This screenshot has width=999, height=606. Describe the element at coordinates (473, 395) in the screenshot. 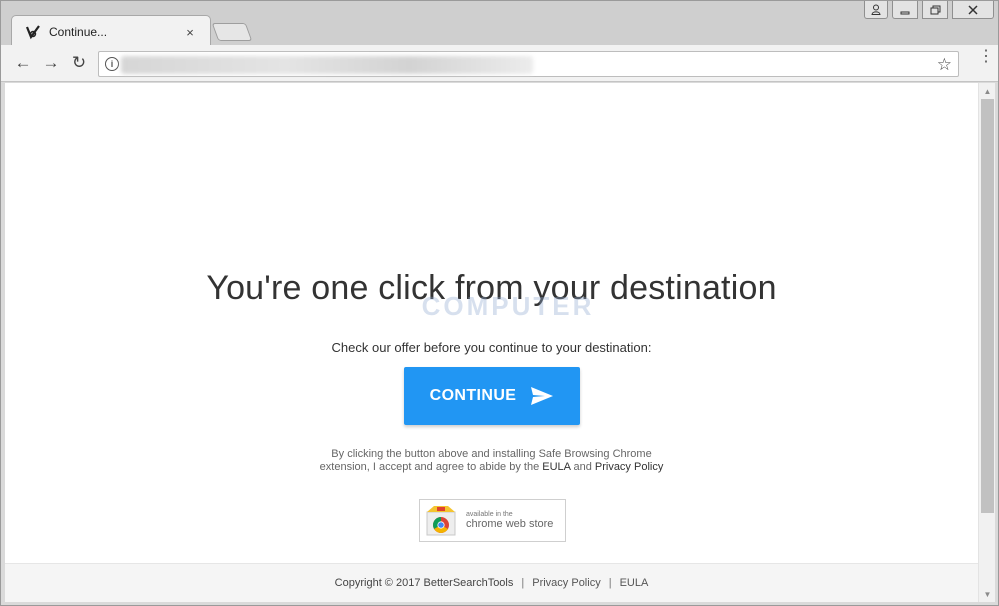

I see `continue-button-label: CONTINUE` at that location.